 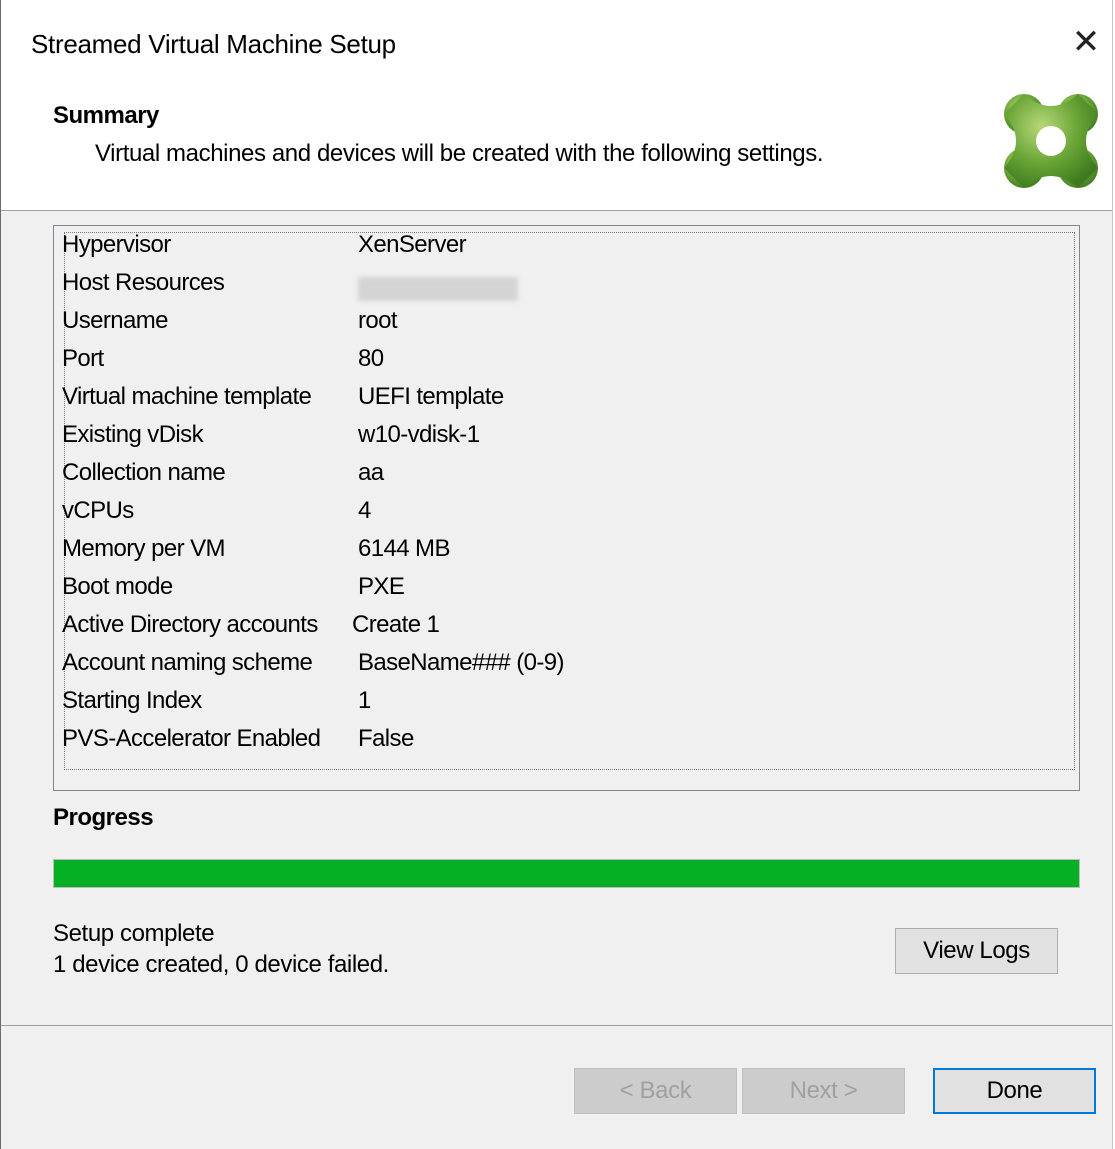 What do you see at coordinates (221, 964) in the screenshot?
I see `status-detail-text: 1 device created, 0 device failed.` at bounding box center [221, 964].